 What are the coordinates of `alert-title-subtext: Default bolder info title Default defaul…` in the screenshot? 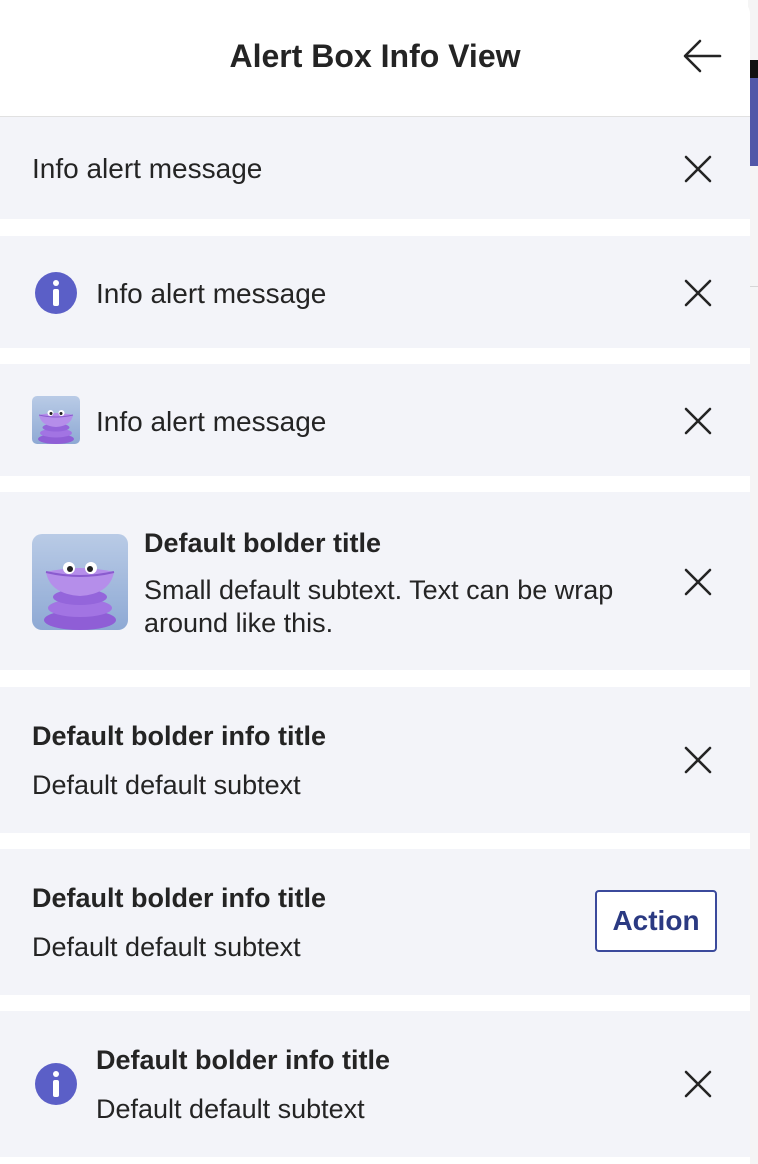 It's located at (375, 760).